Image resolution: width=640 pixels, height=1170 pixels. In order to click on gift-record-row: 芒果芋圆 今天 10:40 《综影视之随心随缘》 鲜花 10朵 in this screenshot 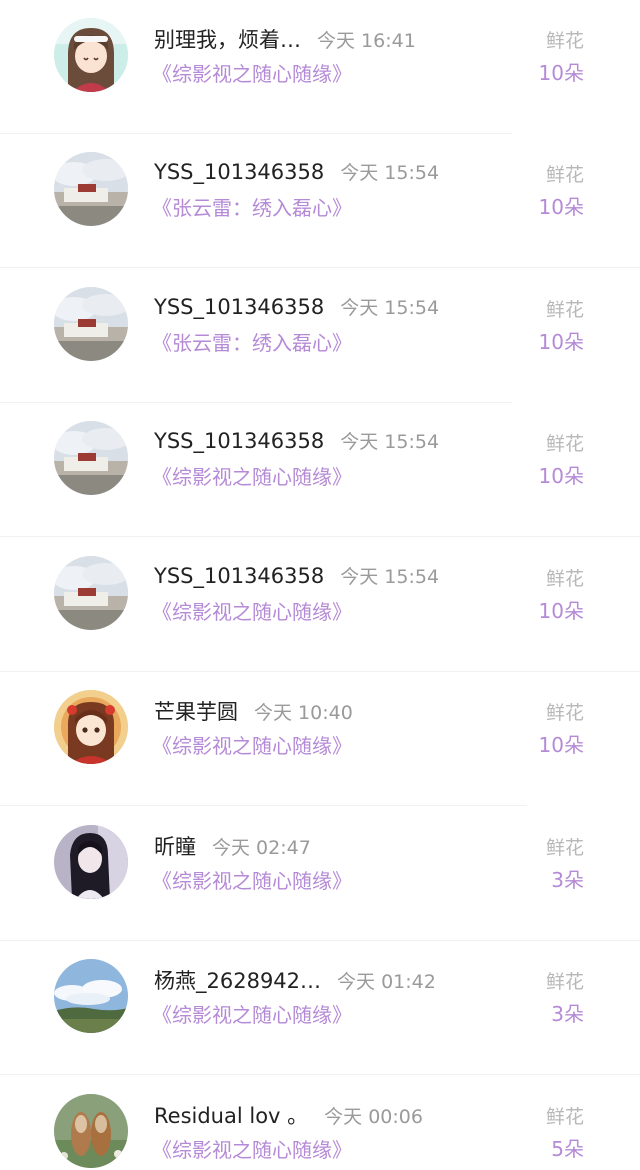, I will do `click(320, 739)`.